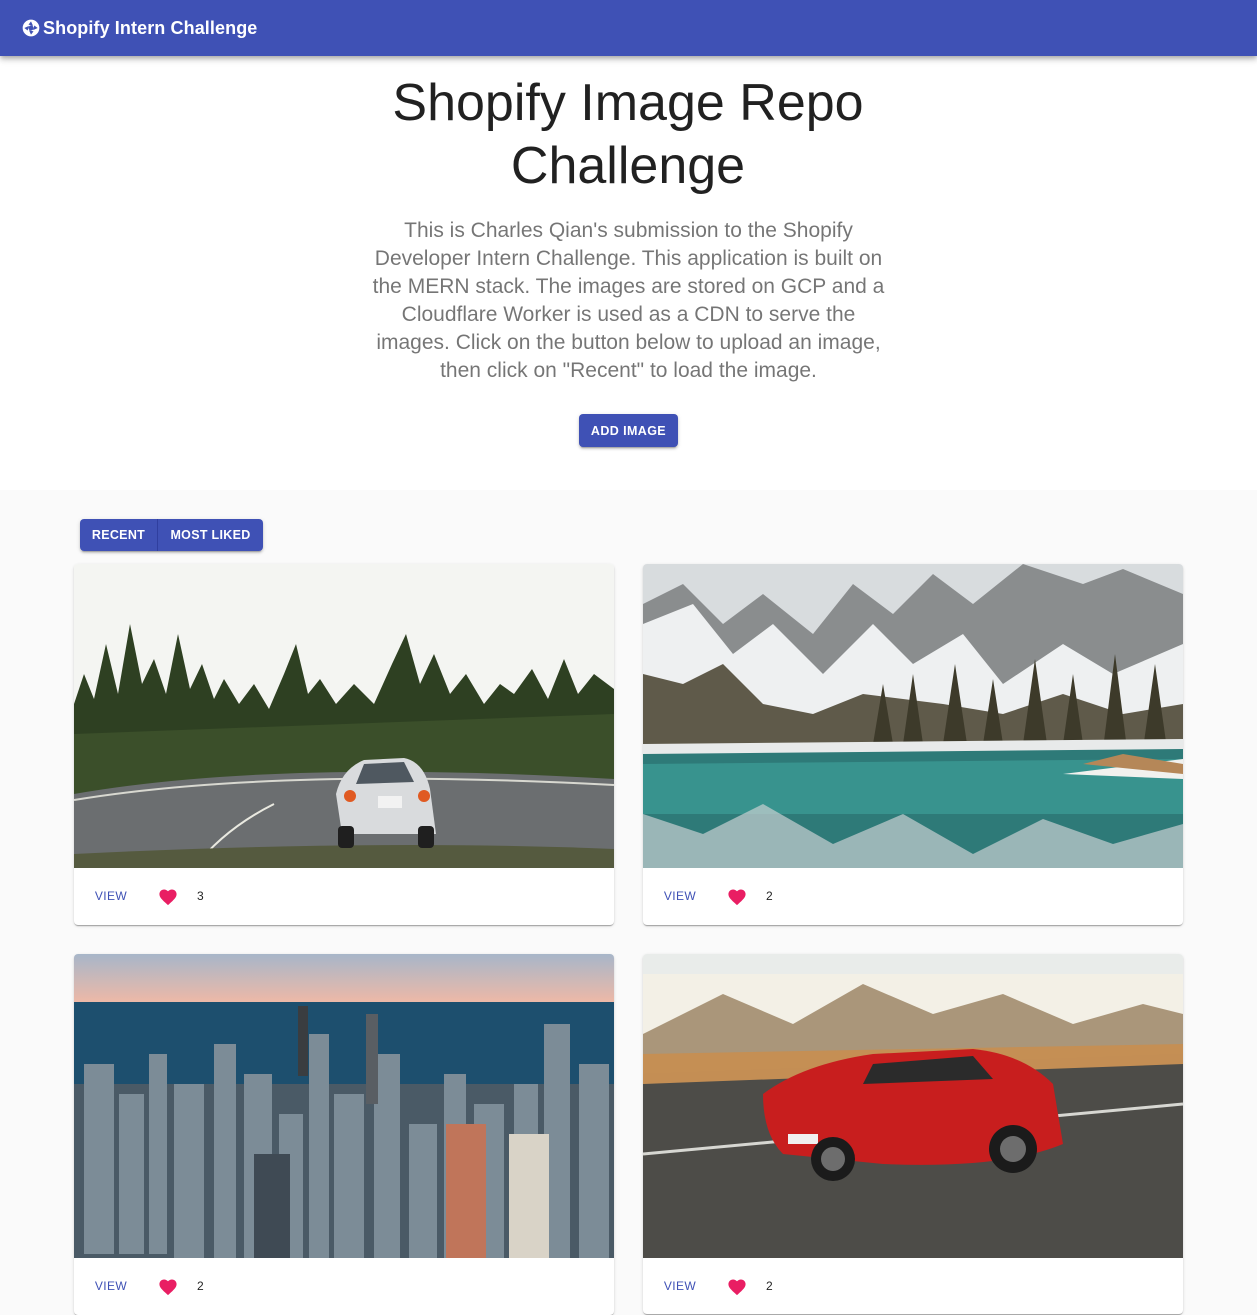 The width and height of the screenshot is (1257, 1315). I want to click on image-card-actions: VIEW 3, so click(344, 896).